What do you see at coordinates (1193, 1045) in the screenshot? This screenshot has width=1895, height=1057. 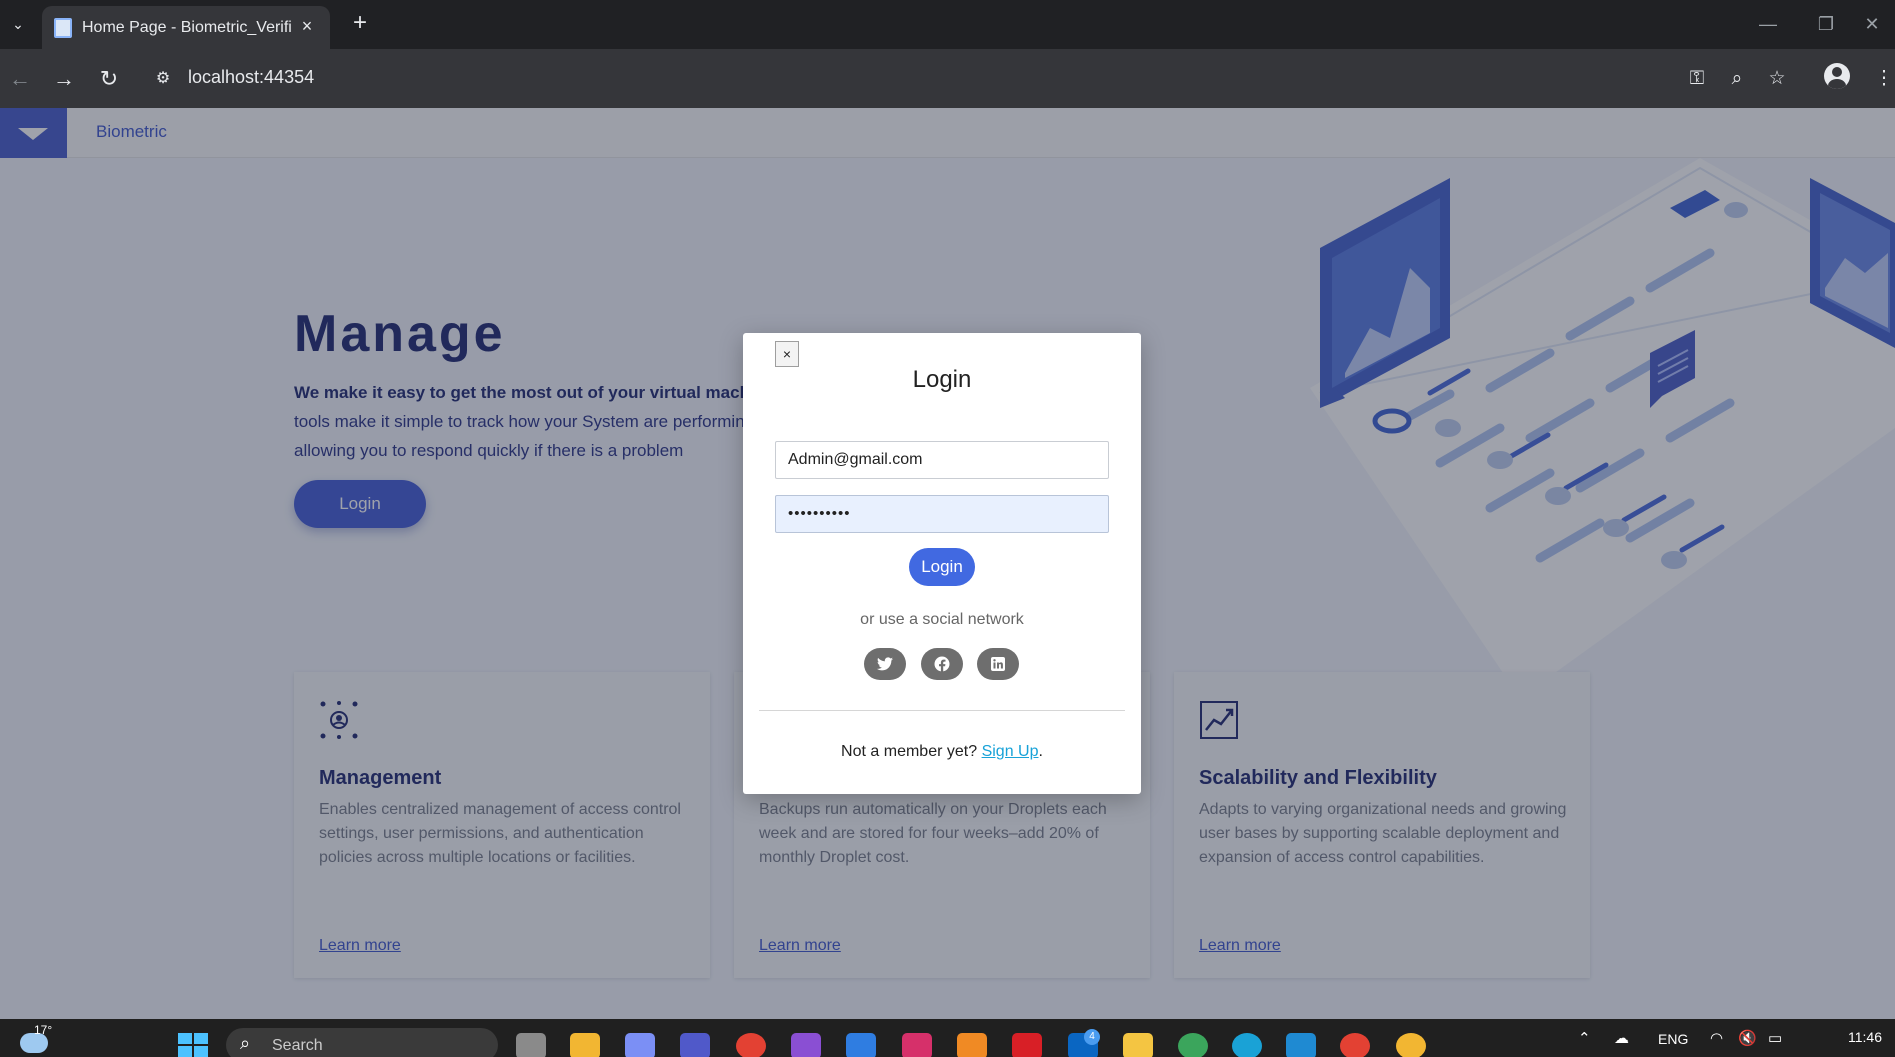 I see `chrome-profile-icon` at bounding box center [1193, 1045].